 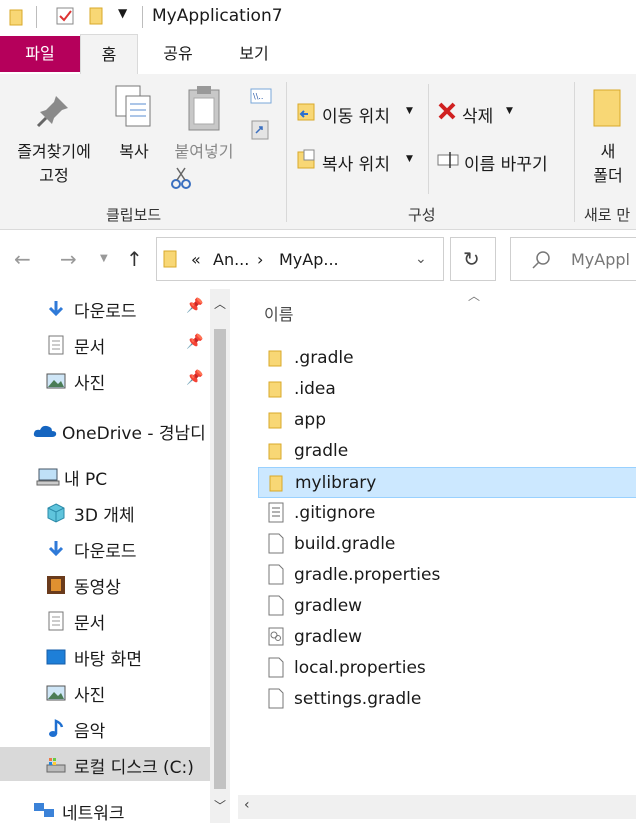 I want to click on nav-item-pictures: 사진 📌, so click(x=105, y=380).